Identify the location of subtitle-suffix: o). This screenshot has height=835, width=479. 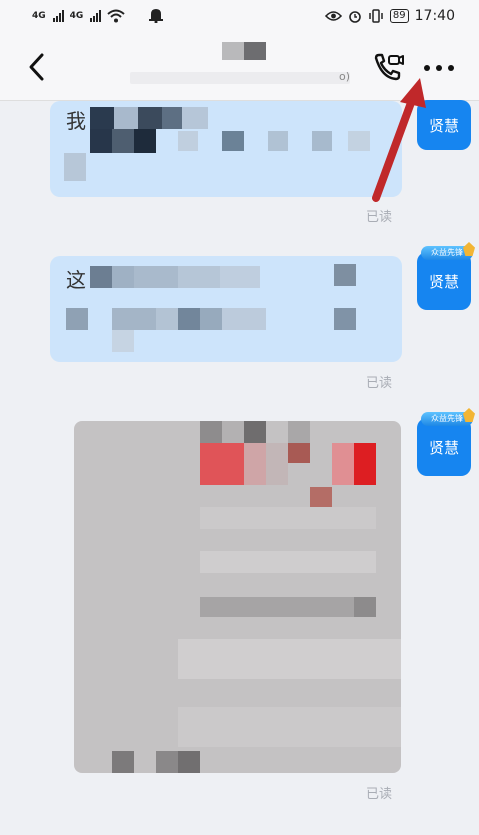
(344, 76).